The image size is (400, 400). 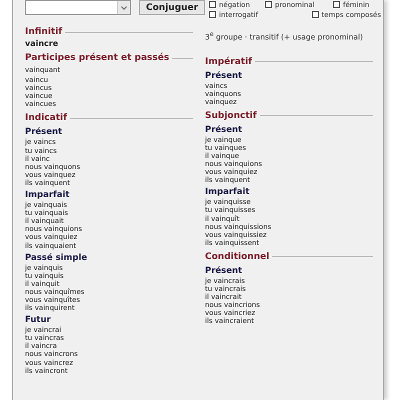 I want to click on section-title: Subjonctif, so click(x=231, y=116).